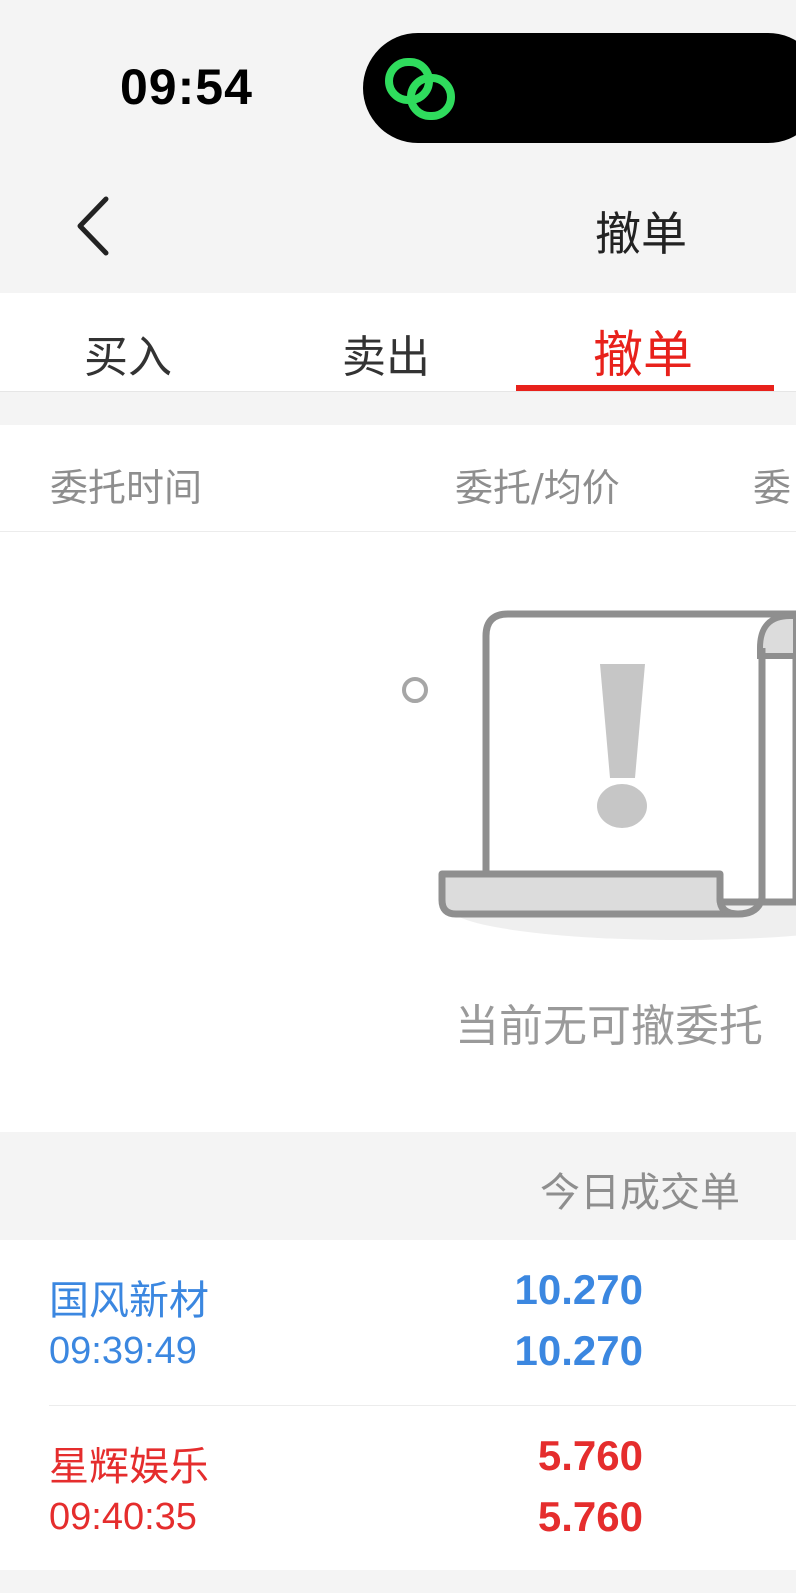 Image resolution: width=796 pixels, height=1593 pixels. I want to click on tab-buy: 买入, so click(128, 353).